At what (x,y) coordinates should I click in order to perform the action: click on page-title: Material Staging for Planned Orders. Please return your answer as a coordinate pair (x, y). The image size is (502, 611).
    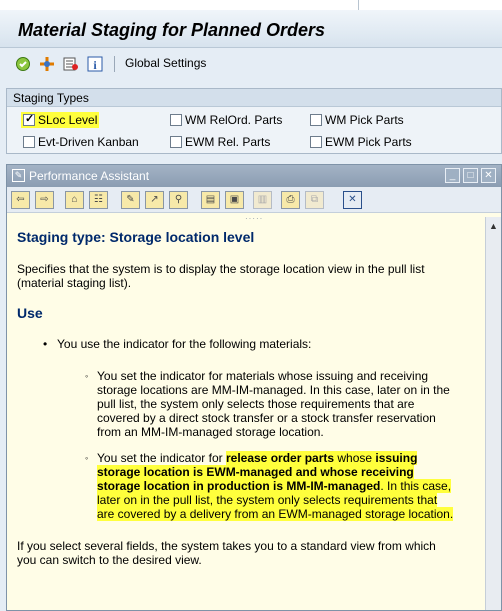
    Looking at the image, I should click on (172, 30).